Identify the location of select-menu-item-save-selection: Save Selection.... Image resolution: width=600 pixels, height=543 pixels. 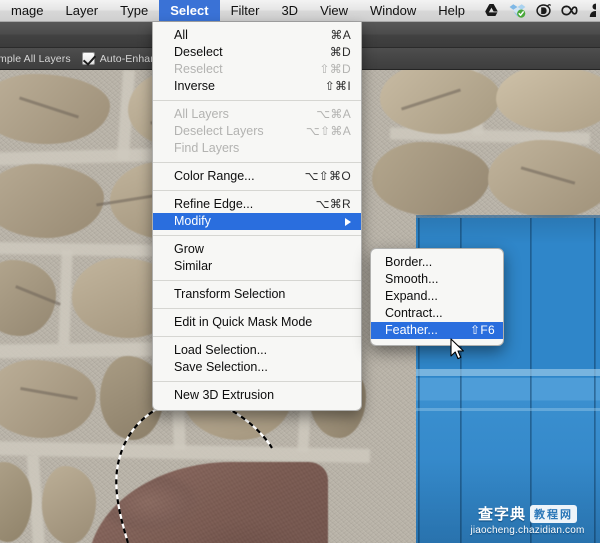
(257, 367).